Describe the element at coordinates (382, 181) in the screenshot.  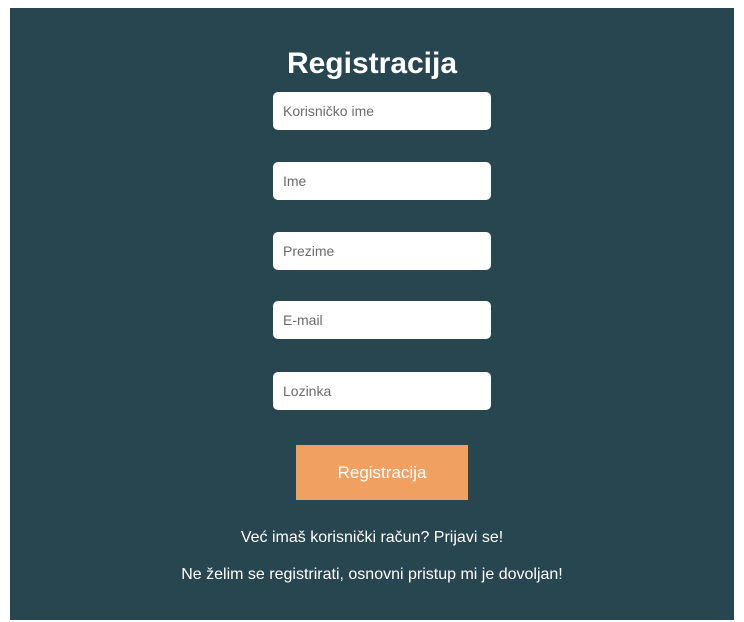
I see `first-name-input` at that location.